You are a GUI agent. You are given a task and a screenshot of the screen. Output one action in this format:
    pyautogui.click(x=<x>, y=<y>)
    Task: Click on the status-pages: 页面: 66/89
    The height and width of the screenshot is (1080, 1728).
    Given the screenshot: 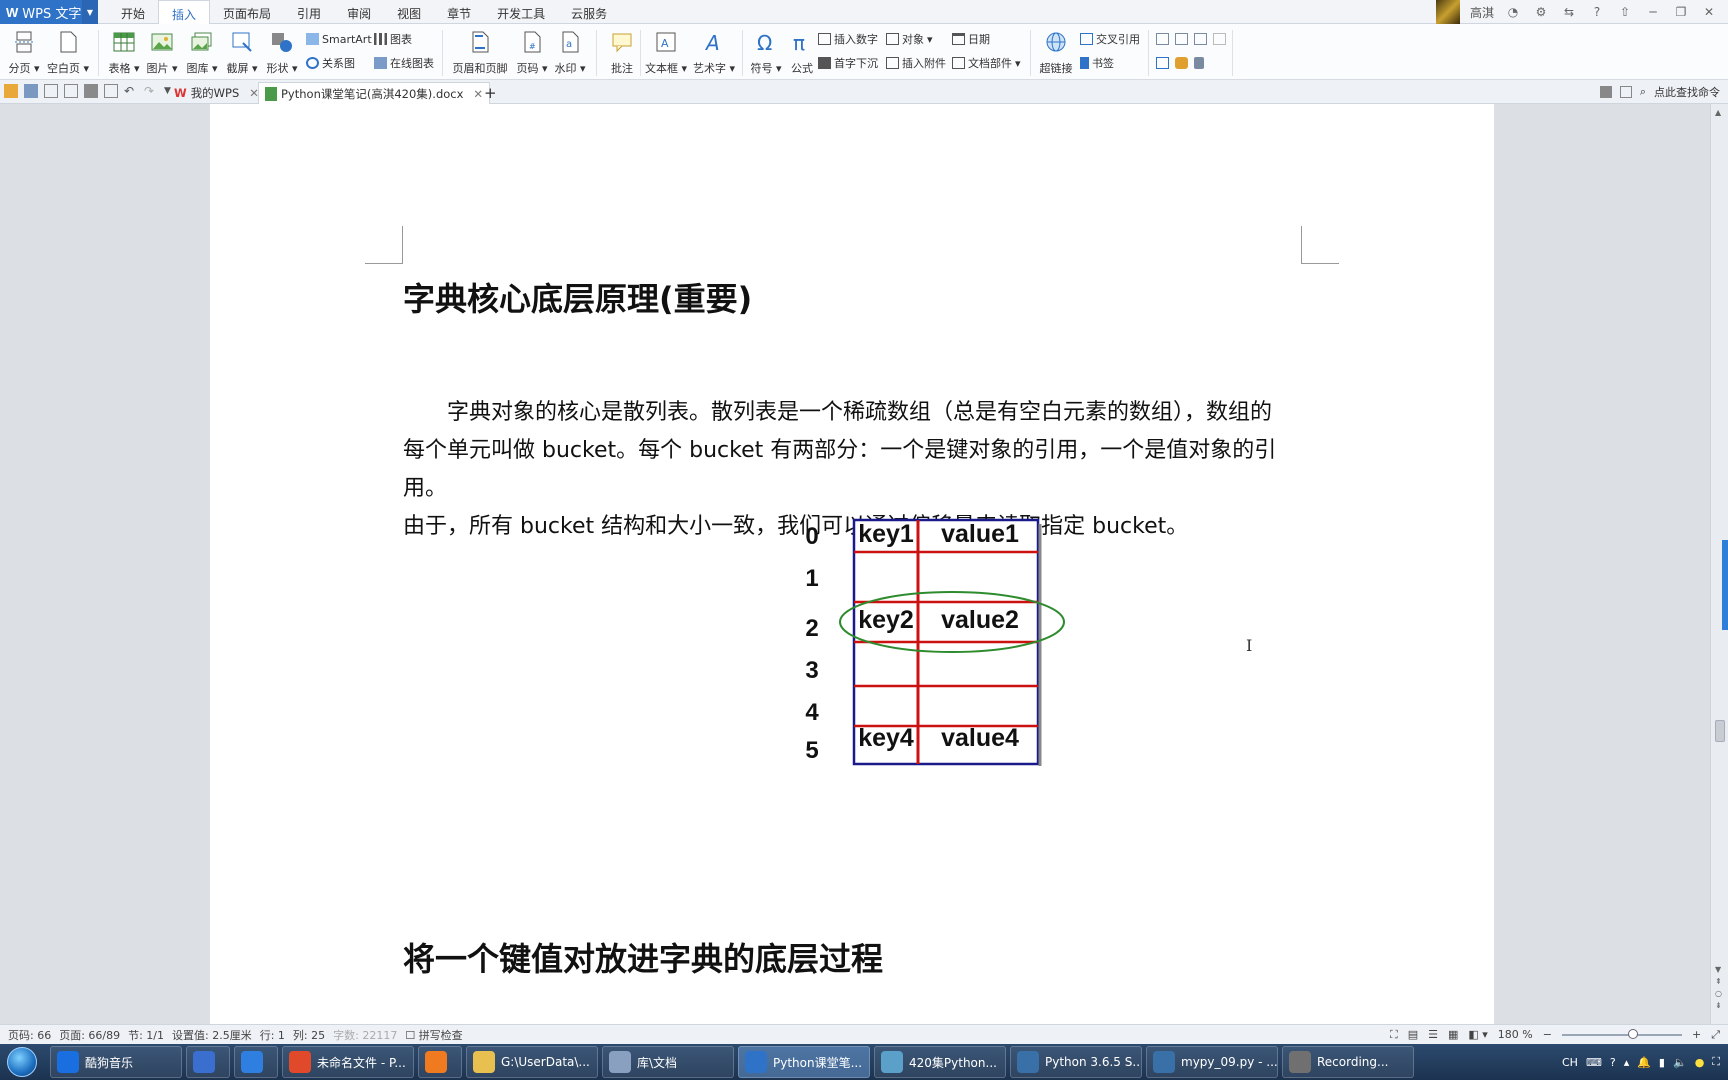 What is the action you would take?
    pyautogui.click(x=89, y=1035)
    